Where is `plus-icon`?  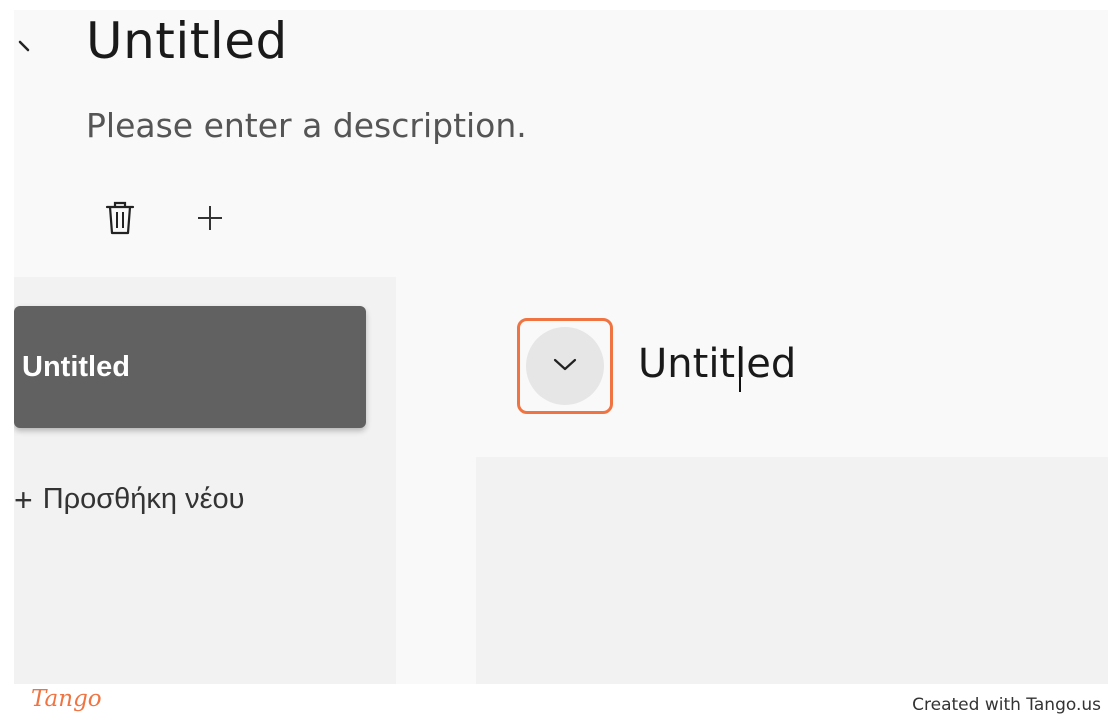 plus-icon is located at coordinates (210, 220).